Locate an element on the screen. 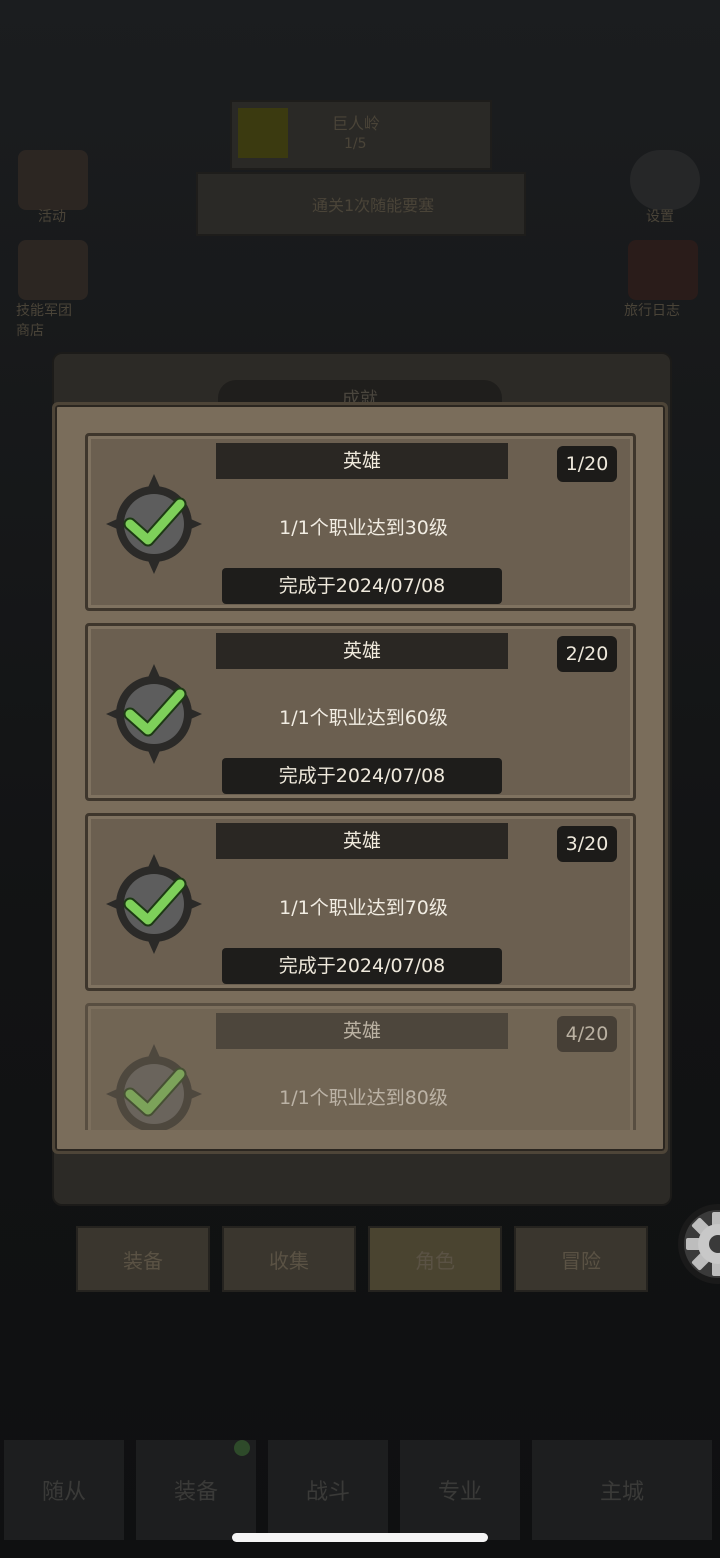 The width and height of the screenshot is (720, 1558). nav-profession: 专业 is located at coordinates (460, 1490).